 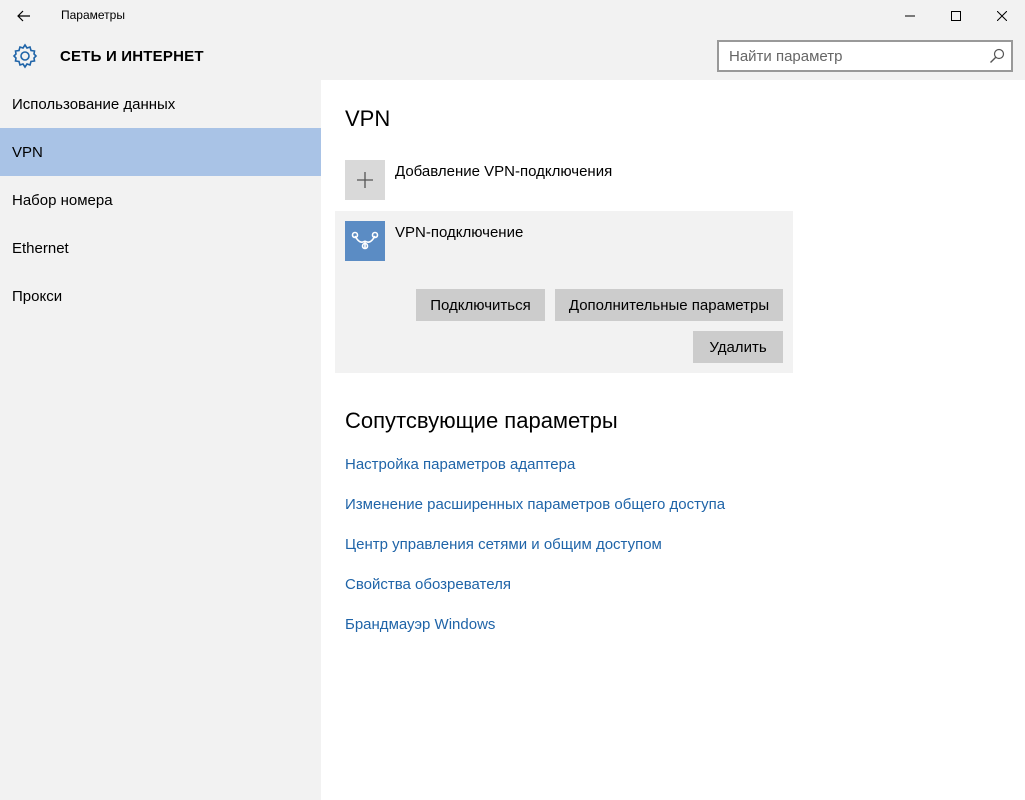 I want to click on connect-button: Подключиться, so click(x=480, y=305).